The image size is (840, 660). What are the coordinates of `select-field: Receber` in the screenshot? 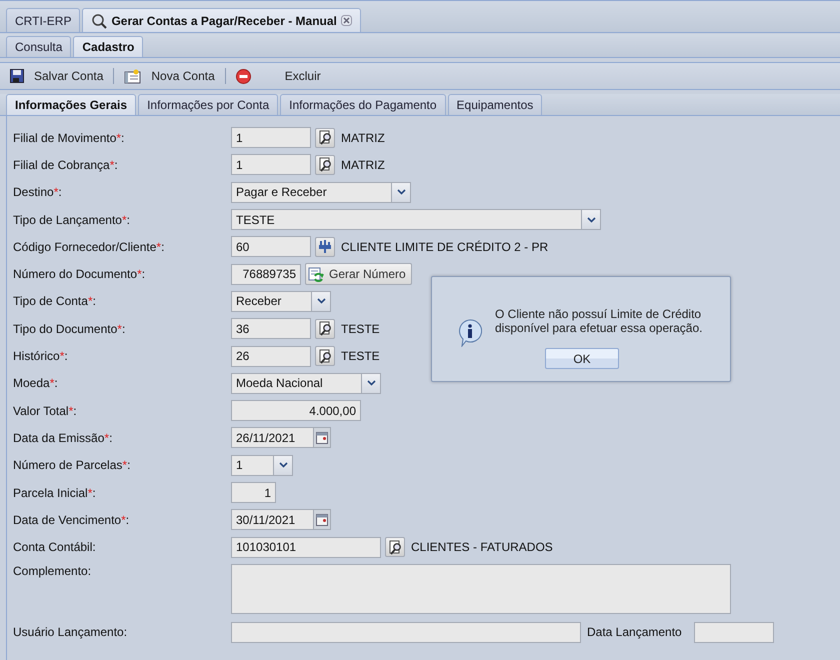 It's located at (281, 301).